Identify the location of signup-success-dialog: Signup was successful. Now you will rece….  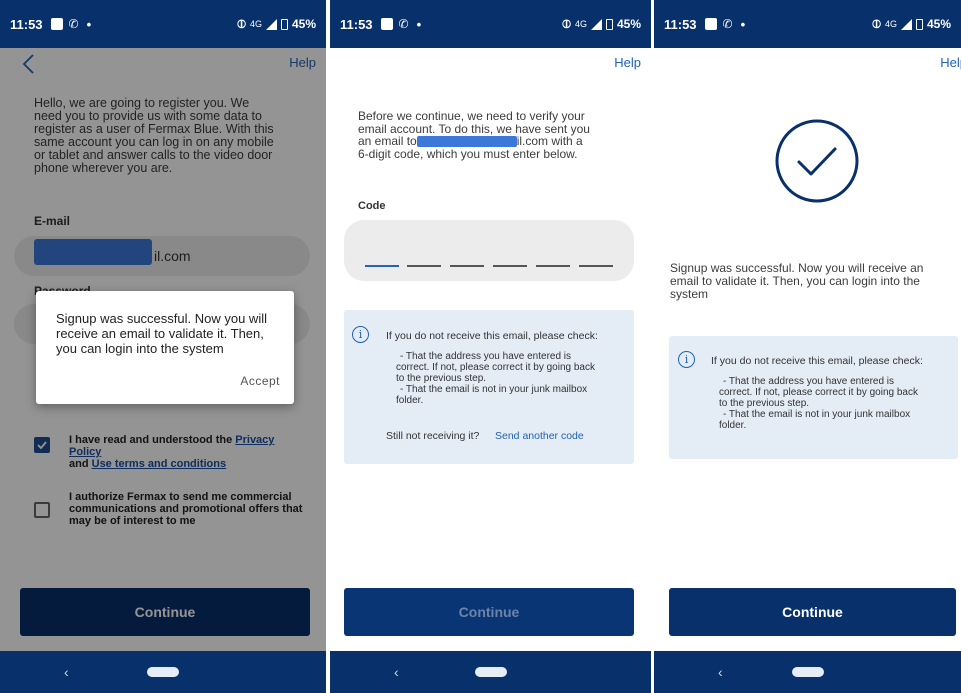
(165, 347).